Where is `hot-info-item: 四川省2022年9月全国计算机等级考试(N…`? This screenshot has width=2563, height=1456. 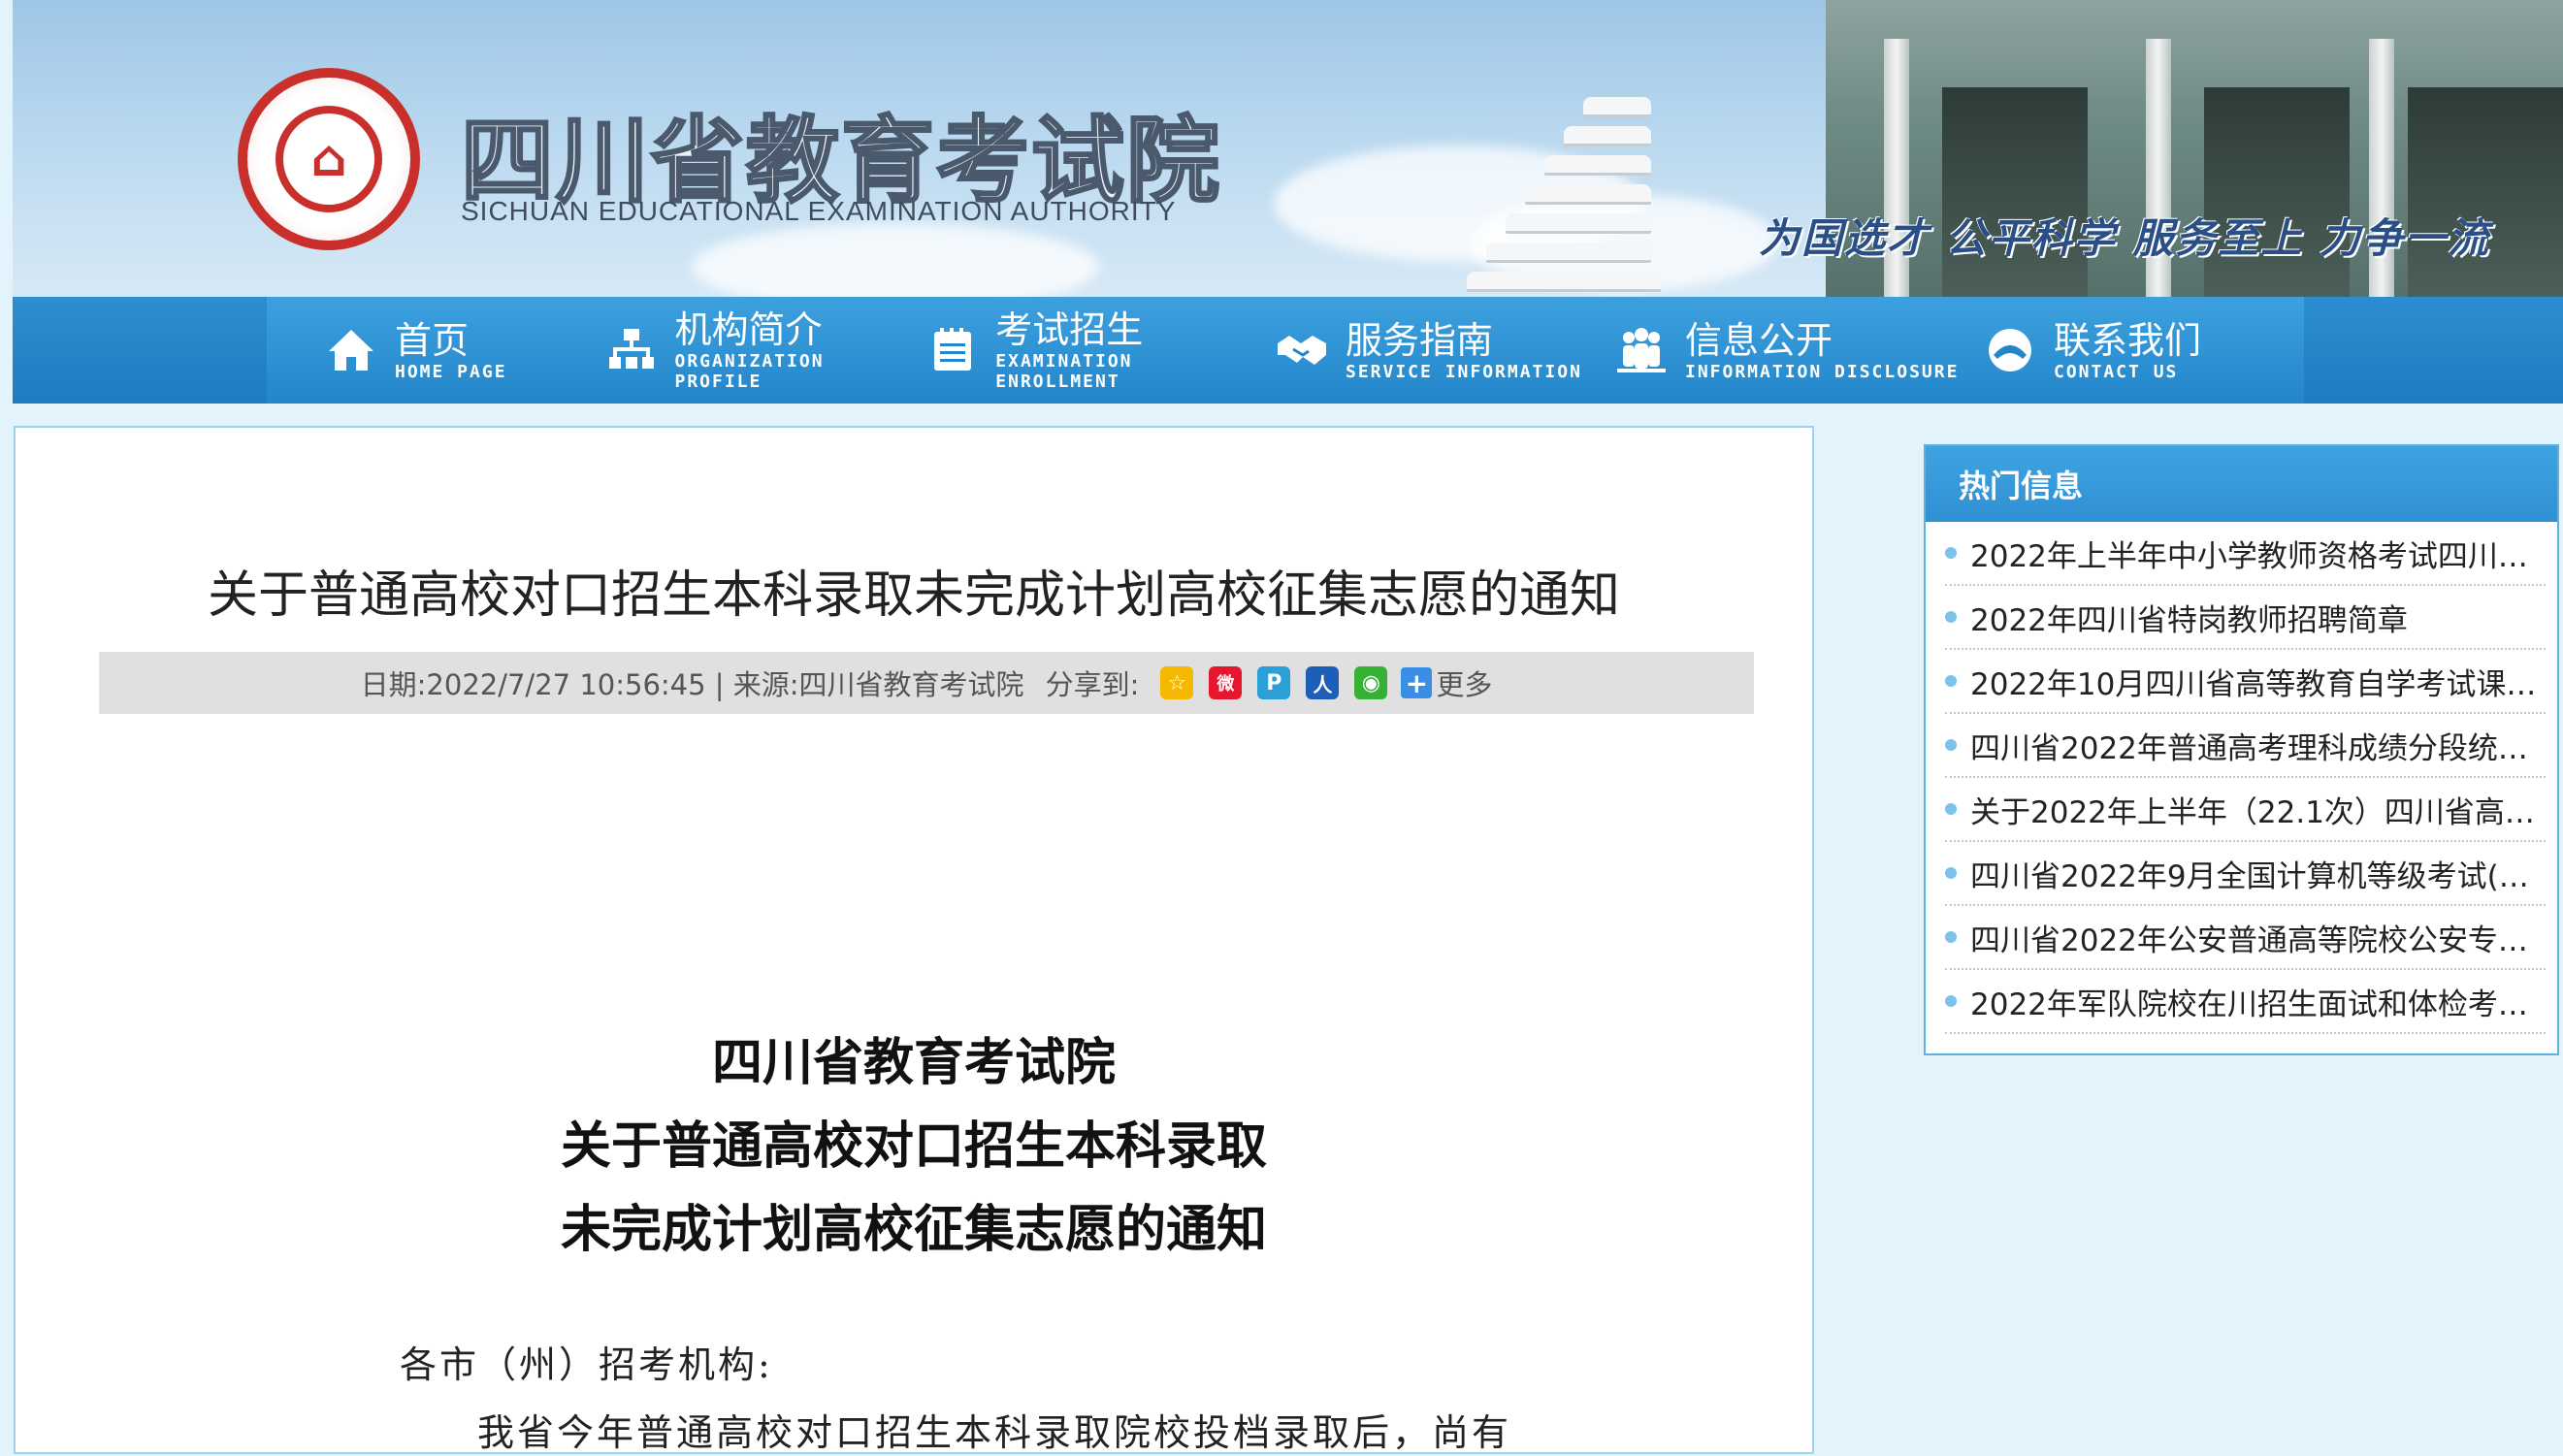 hot-info-item: 四川省2022年9月全国计算机等级考试(N… is located at coordinates (2245, 874).